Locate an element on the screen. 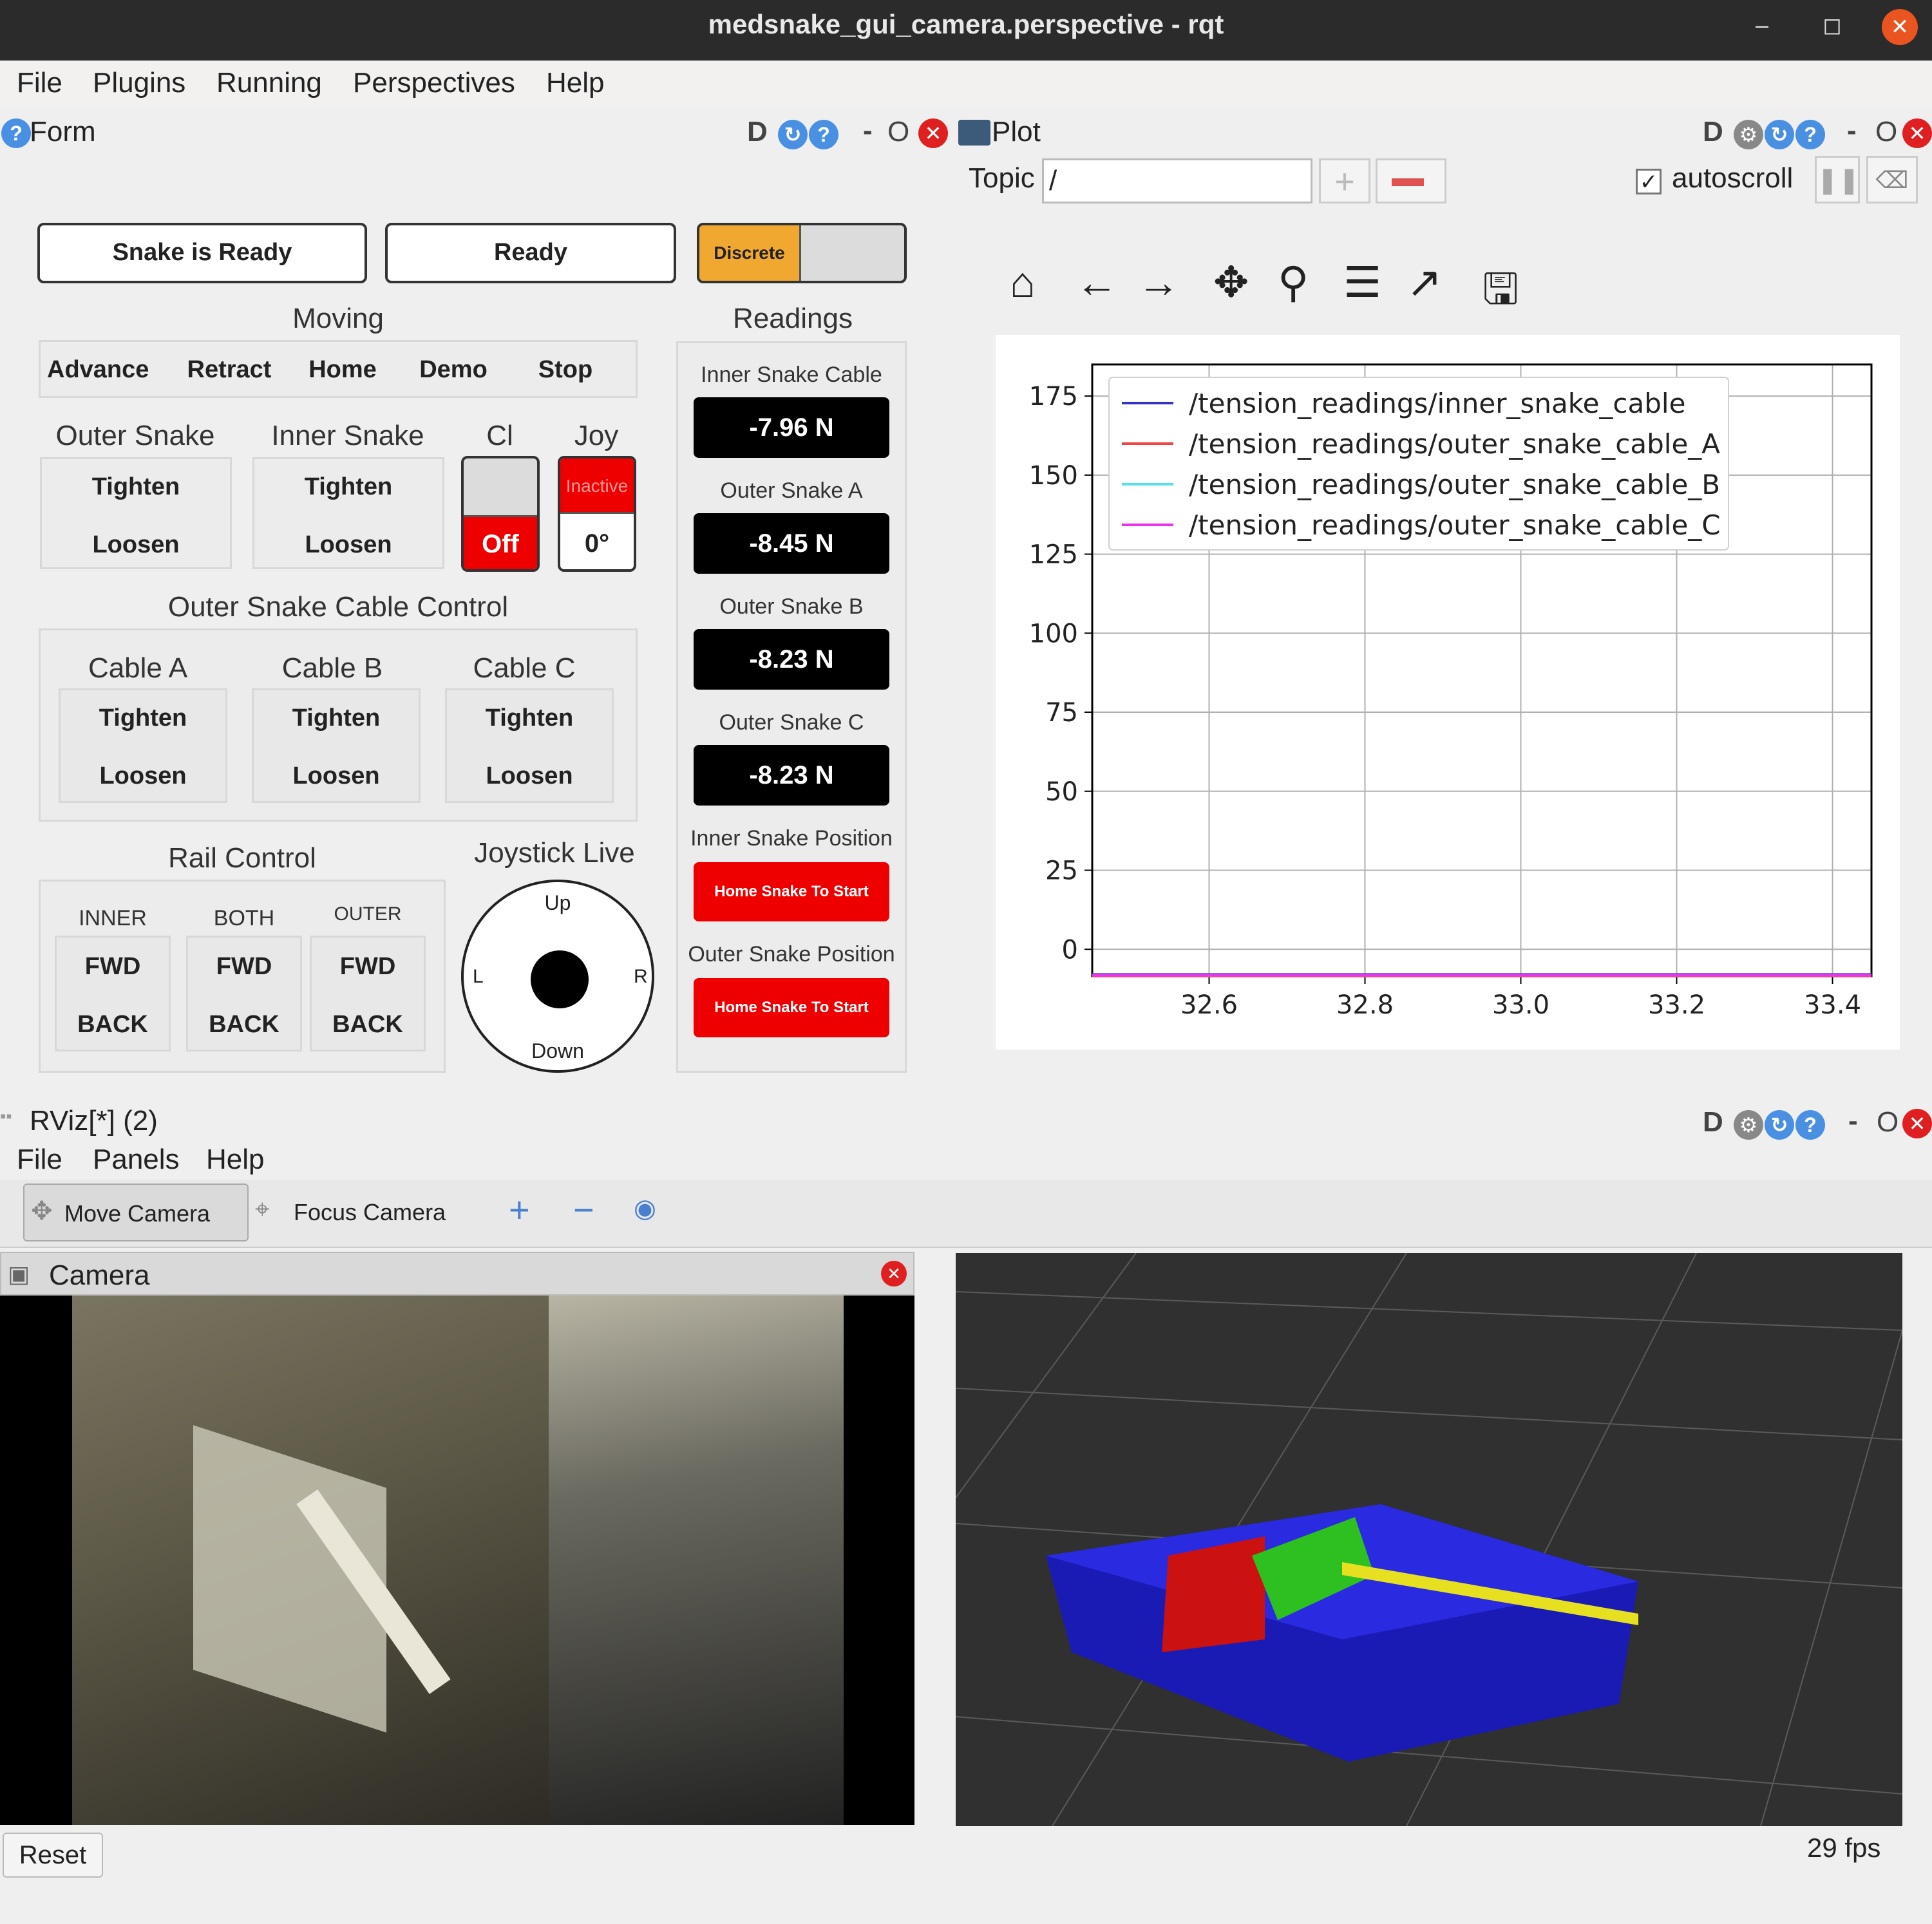 Image resolution: width=1932 pixels, height=1924 pixels. rail-inner-back-button: BACK is located at coordinates (113, 1025).